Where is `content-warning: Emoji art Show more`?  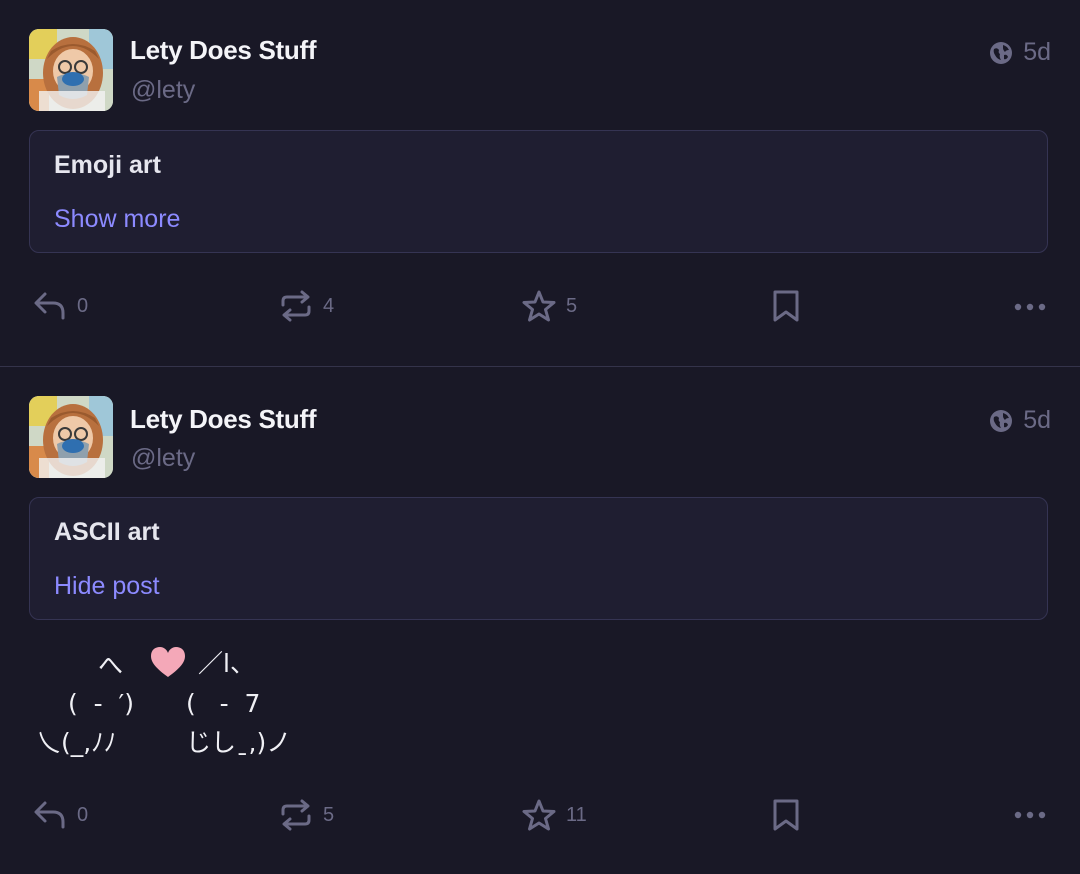 content-warning: Emoji art Show more is located at coordinates (538, 191).